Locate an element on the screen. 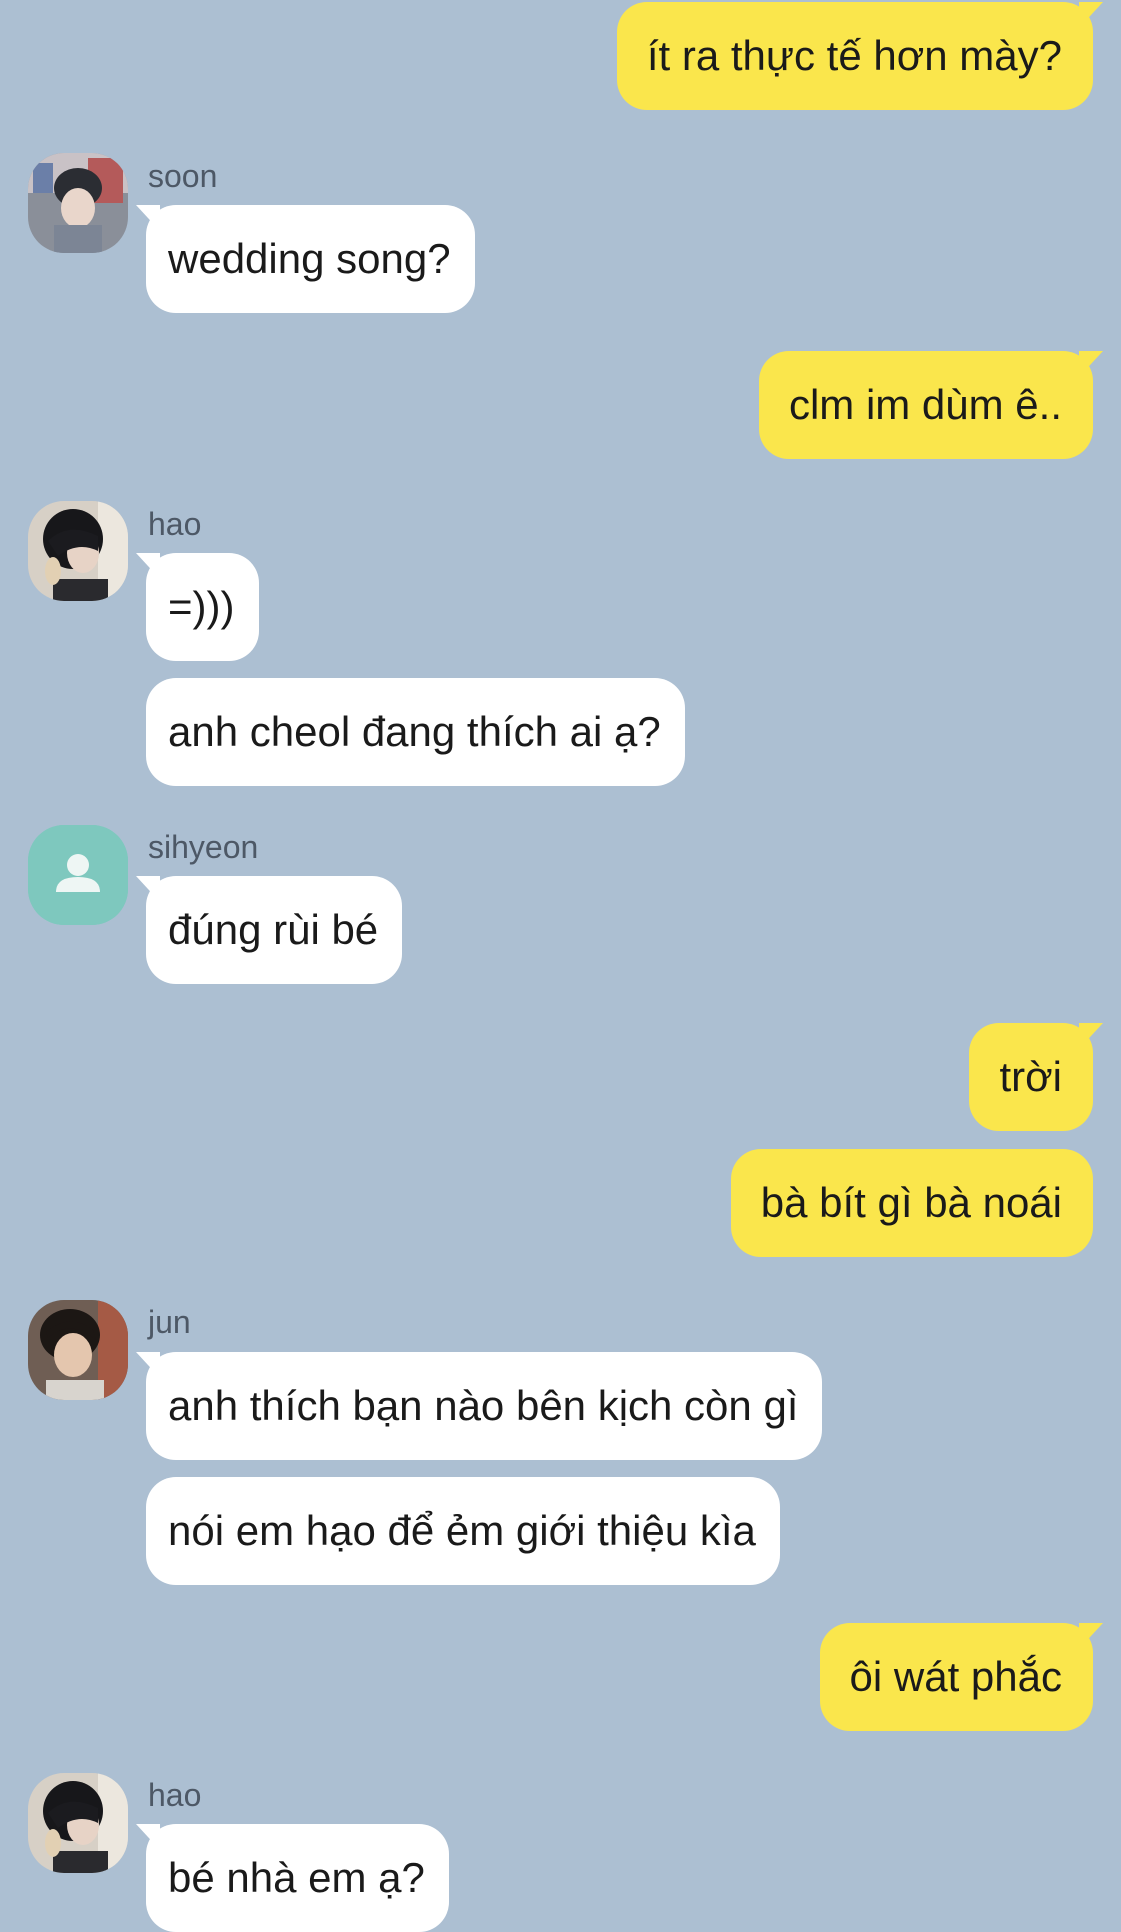  default-person-icon is located at coordinates (78, 875).